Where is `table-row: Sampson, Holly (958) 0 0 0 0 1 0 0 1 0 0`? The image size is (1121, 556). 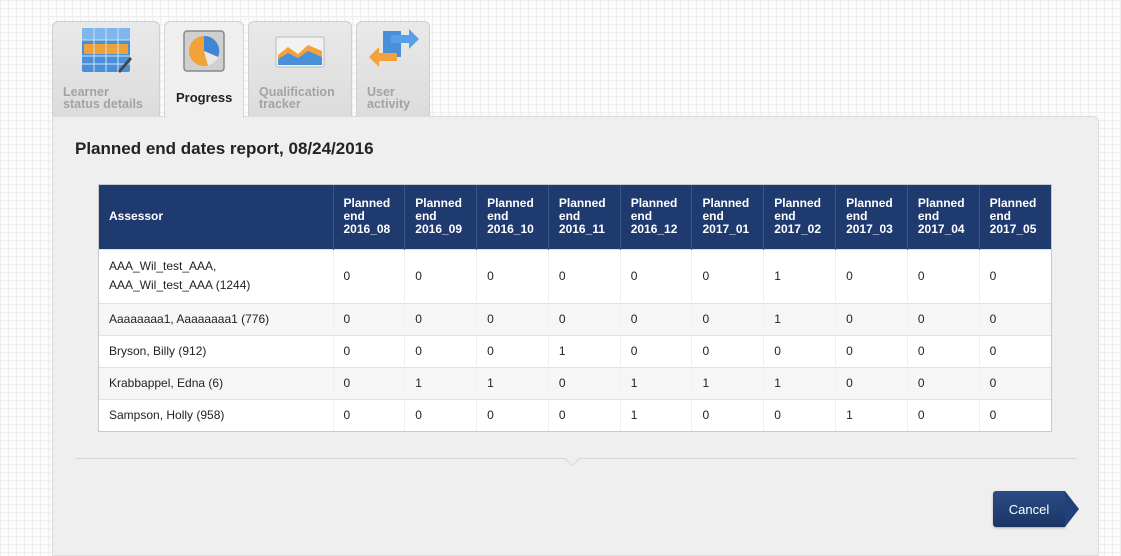
table-row: Sampson, Holly (958) 0 0 0 0 1 0 0 1 0 0 is located at coordinates (575, 415).